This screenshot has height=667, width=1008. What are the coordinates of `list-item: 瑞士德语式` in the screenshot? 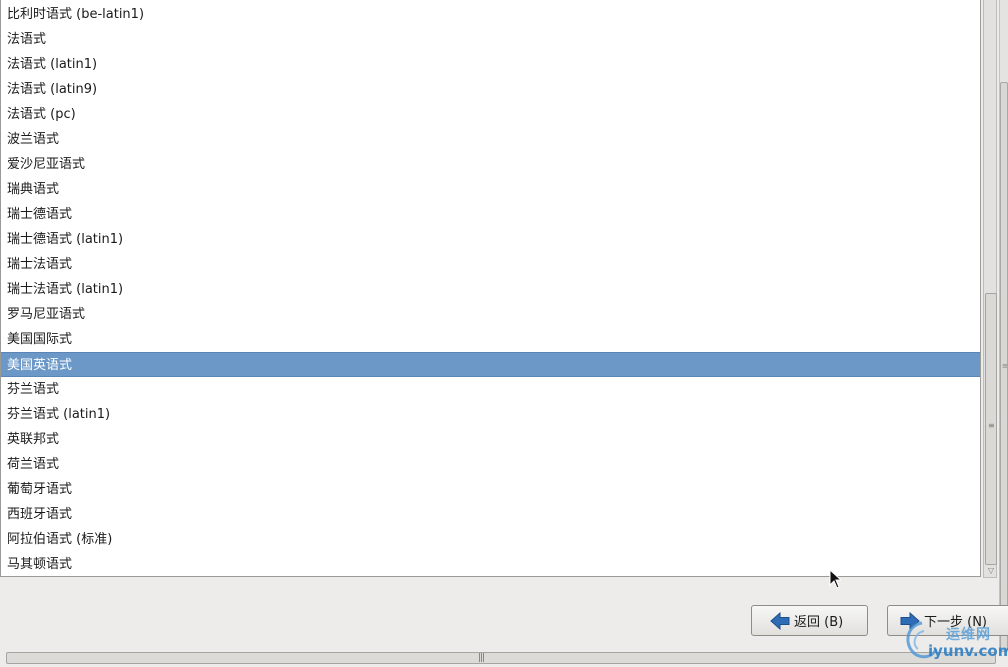 It's located at (490, 214).